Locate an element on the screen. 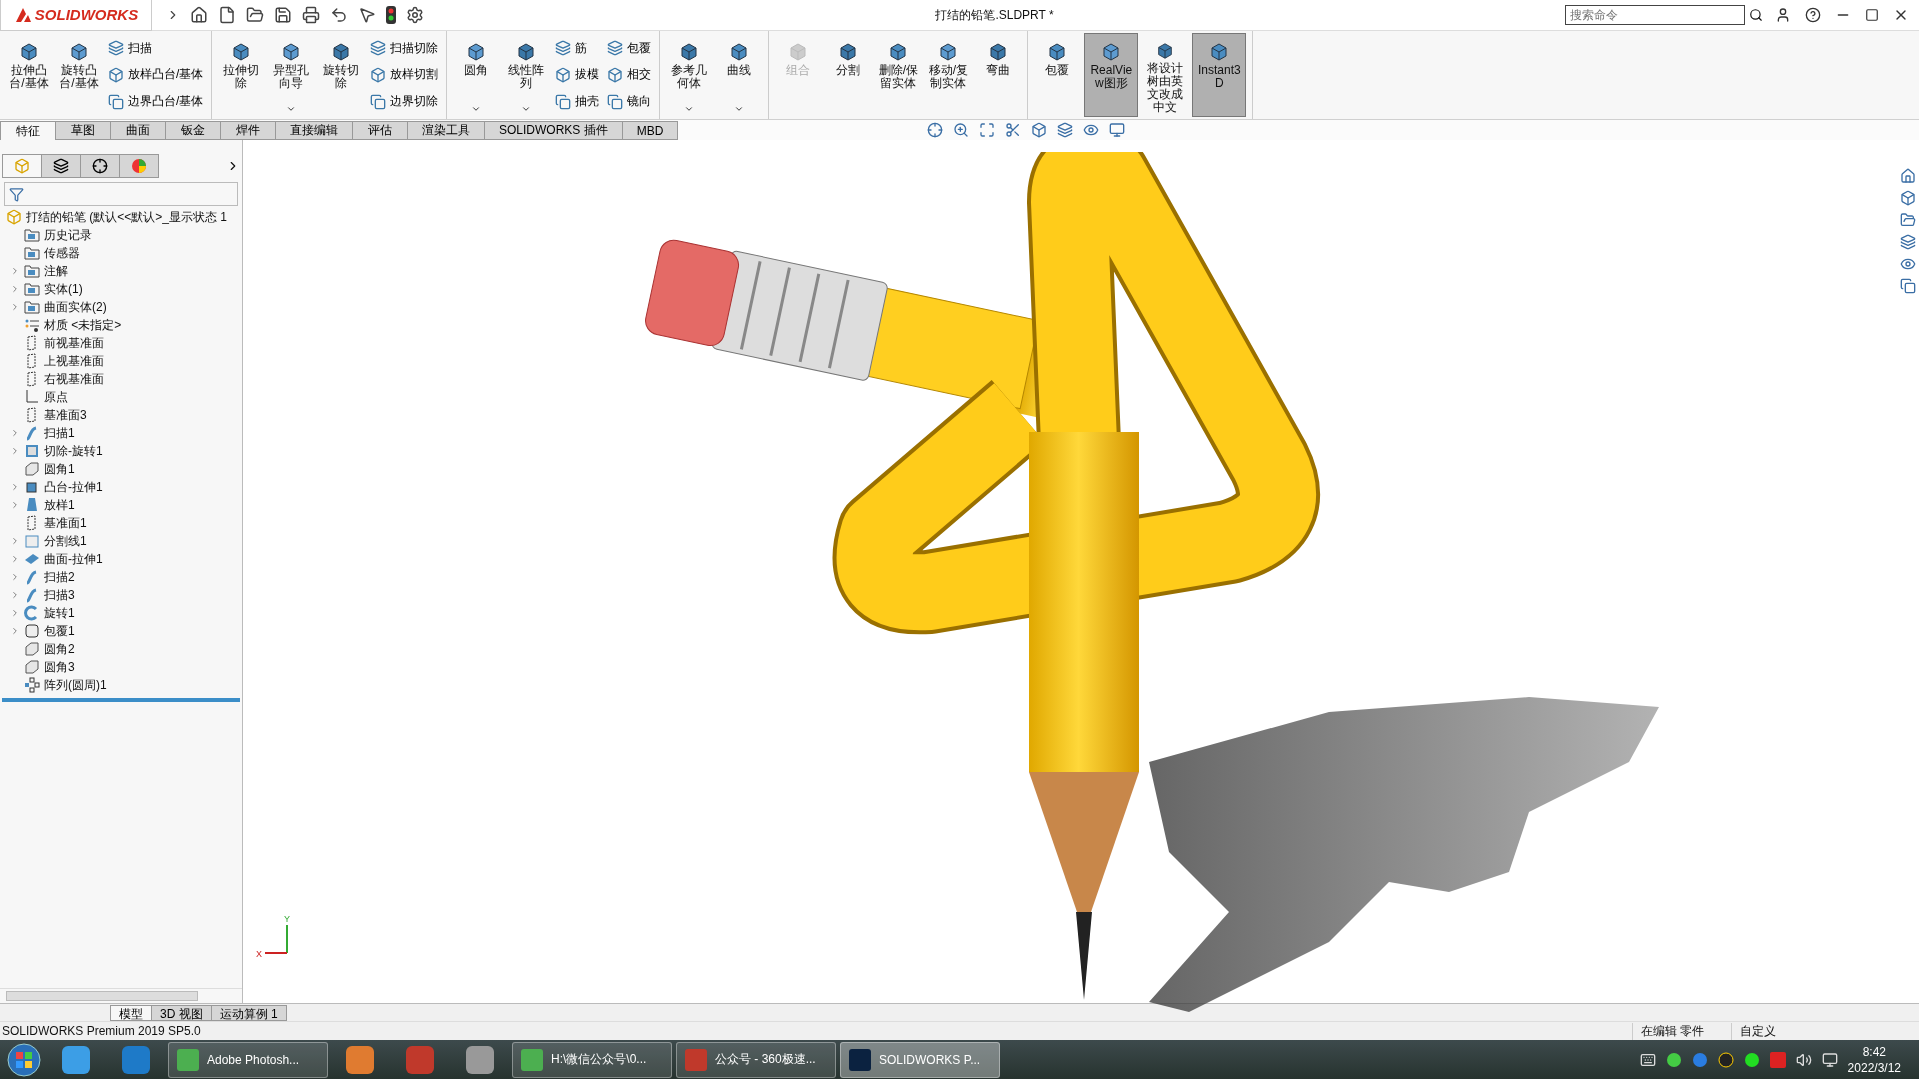 The image size is (1919, 1079). folder-icon is located at coordinates (1908, 220).